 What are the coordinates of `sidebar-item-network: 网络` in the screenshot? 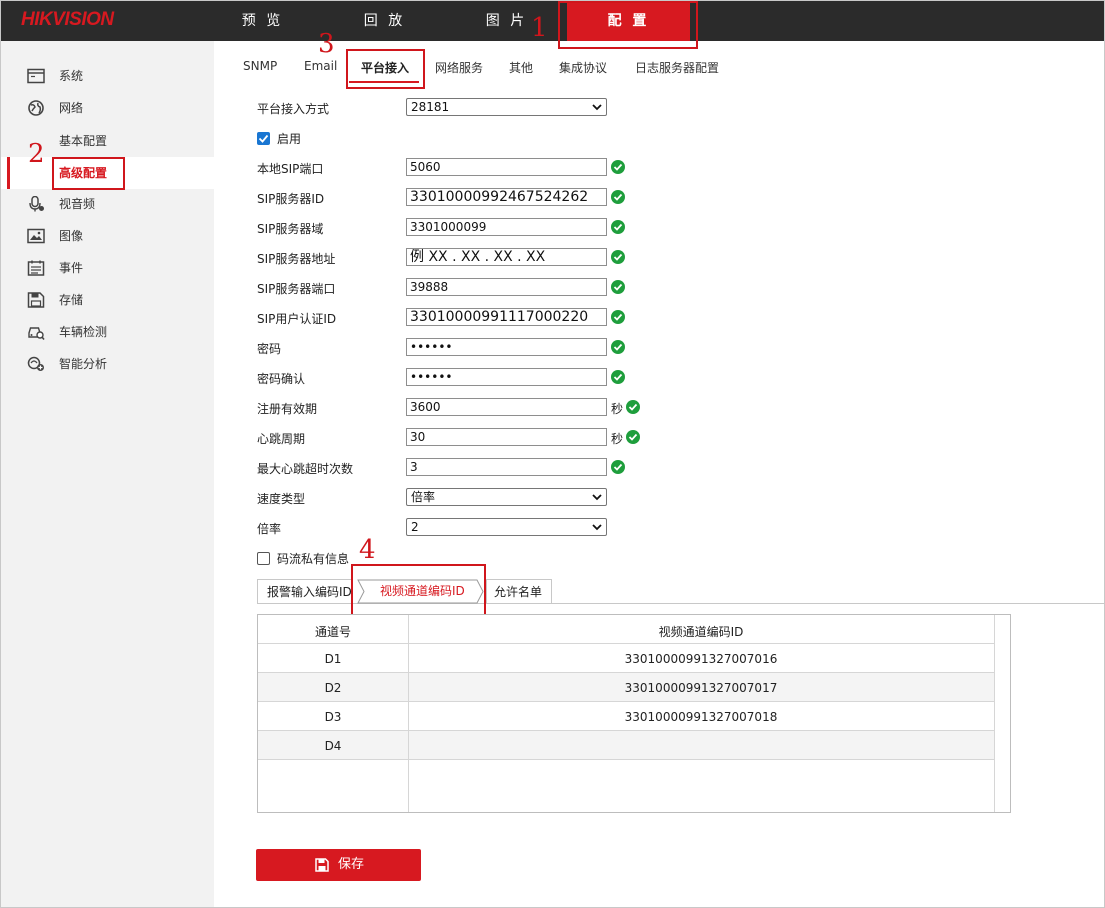 It's located at (107, 108).